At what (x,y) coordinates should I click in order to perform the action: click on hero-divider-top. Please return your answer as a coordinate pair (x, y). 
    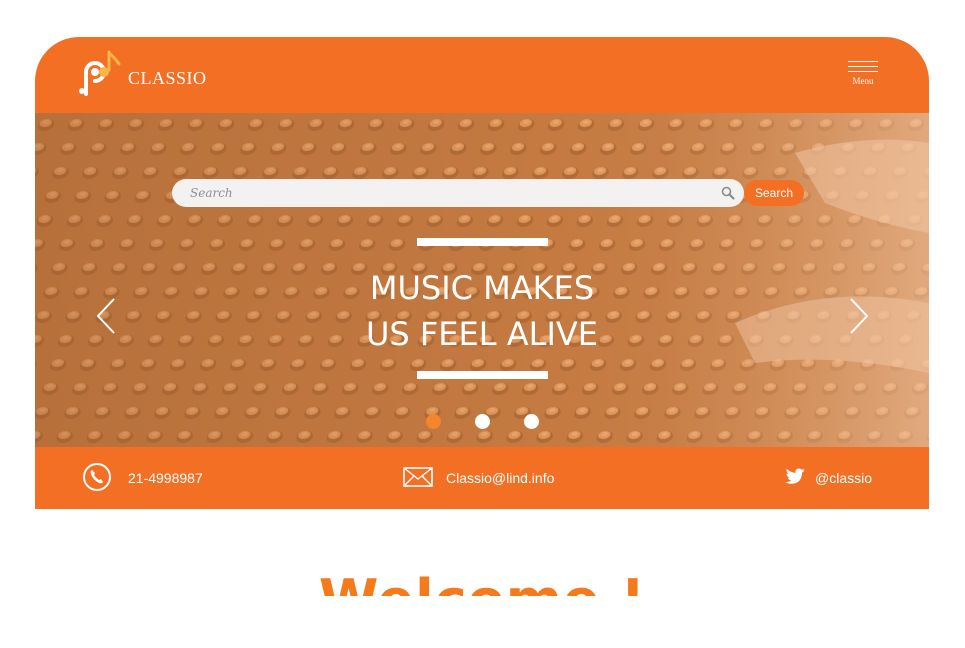
    Looking at the image, I should click on (482, 242).